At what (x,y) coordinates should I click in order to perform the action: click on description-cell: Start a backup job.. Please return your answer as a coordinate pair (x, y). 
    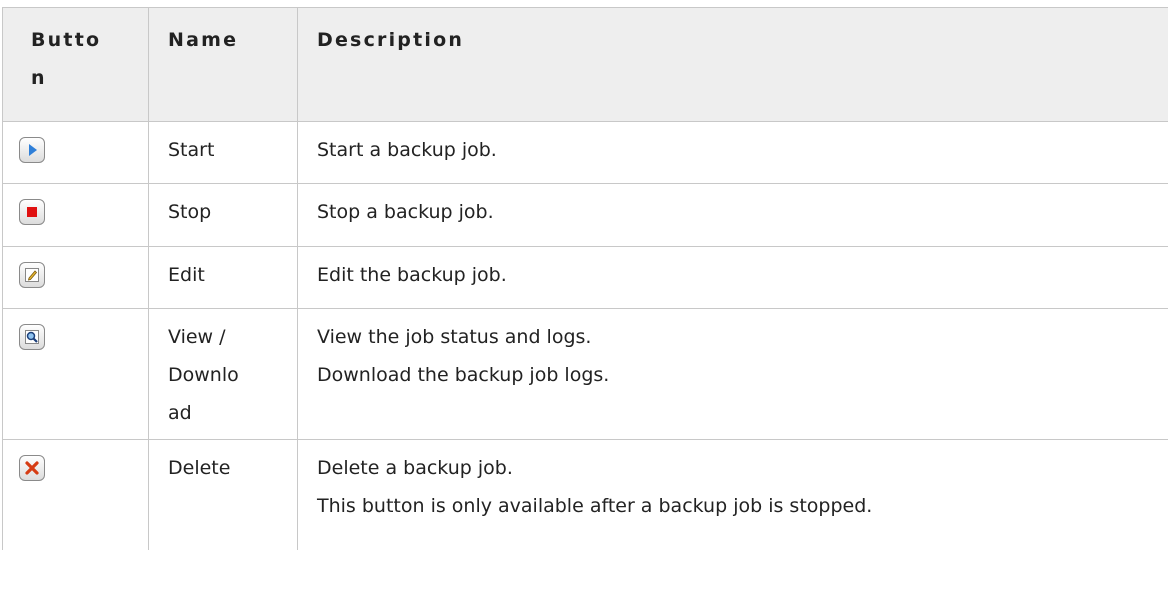
    Looking at the image, I should click on (733, 152).